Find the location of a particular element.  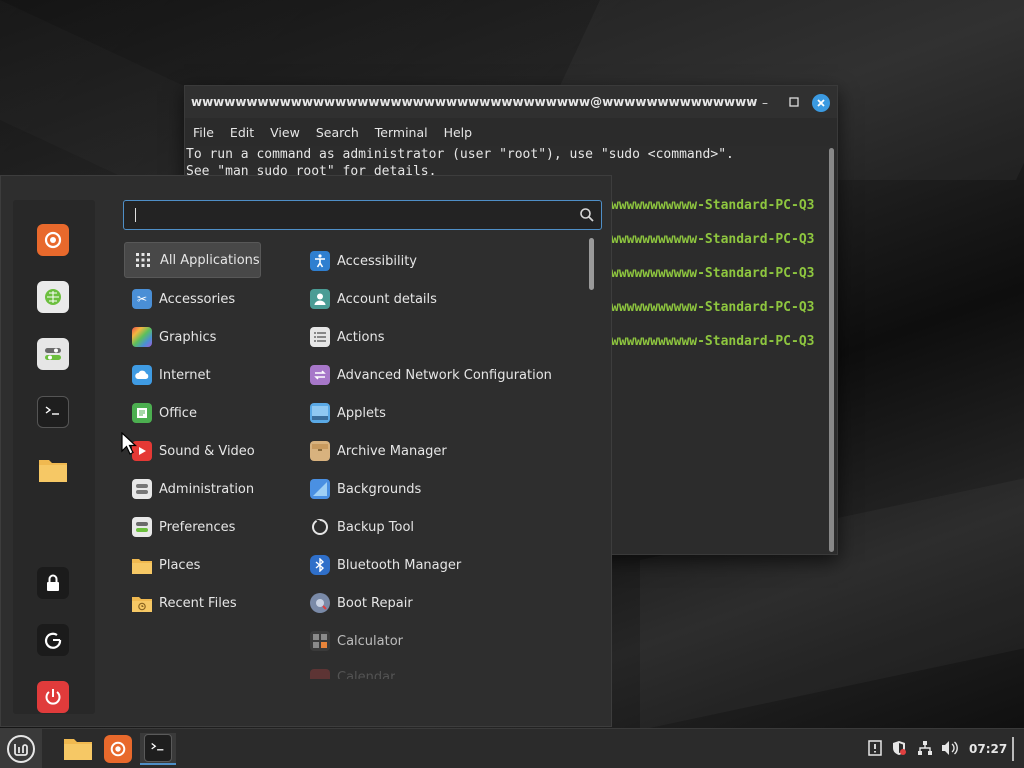

maximize-icon is located at coordinates (794, 102).